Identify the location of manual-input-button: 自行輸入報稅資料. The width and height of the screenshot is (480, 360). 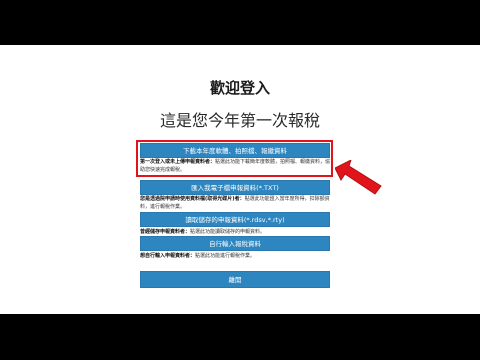
(235, 243).